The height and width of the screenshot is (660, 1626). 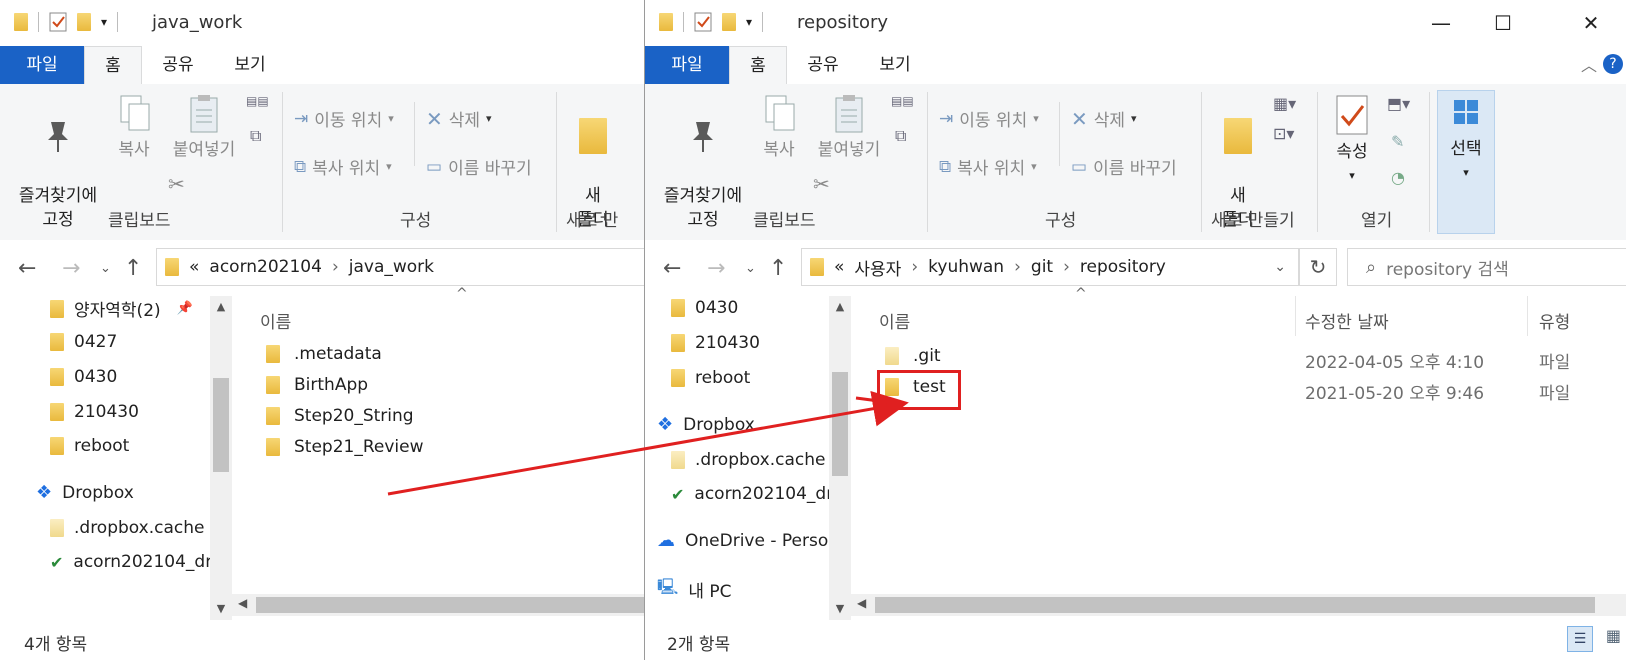 What do you see at coordinates (1398, 103) in the screenshot?
I see `open-icon: ⬒▾` at bounding box center [1398, 103].